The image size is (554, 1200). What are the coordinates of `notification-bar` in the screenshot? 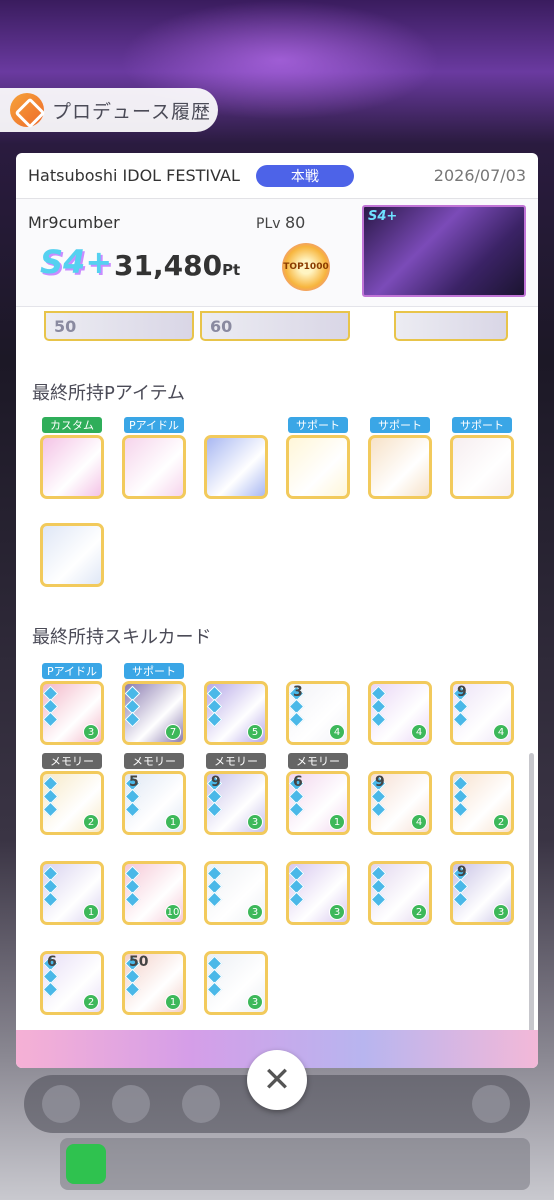 It's located at (295, 1164).